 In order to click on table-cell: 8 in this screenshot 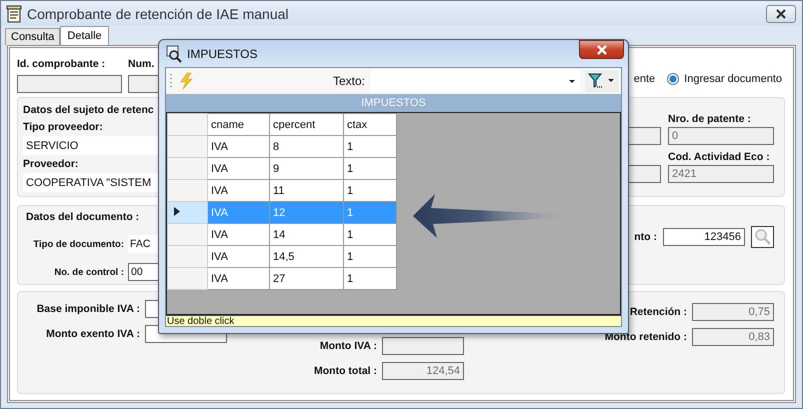, I will do `click(307, 147)`.